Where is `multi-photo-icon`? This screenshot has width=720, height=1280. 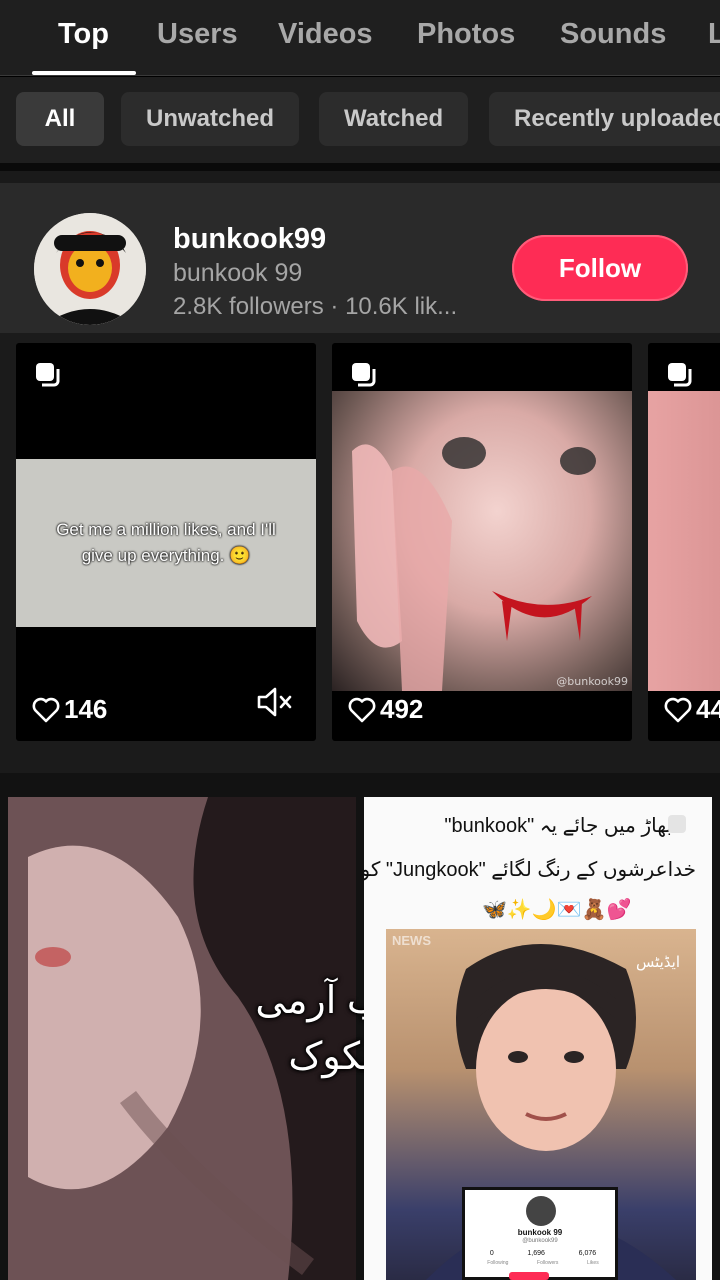
multi-photo-icon is located at coordinates (677, 824).